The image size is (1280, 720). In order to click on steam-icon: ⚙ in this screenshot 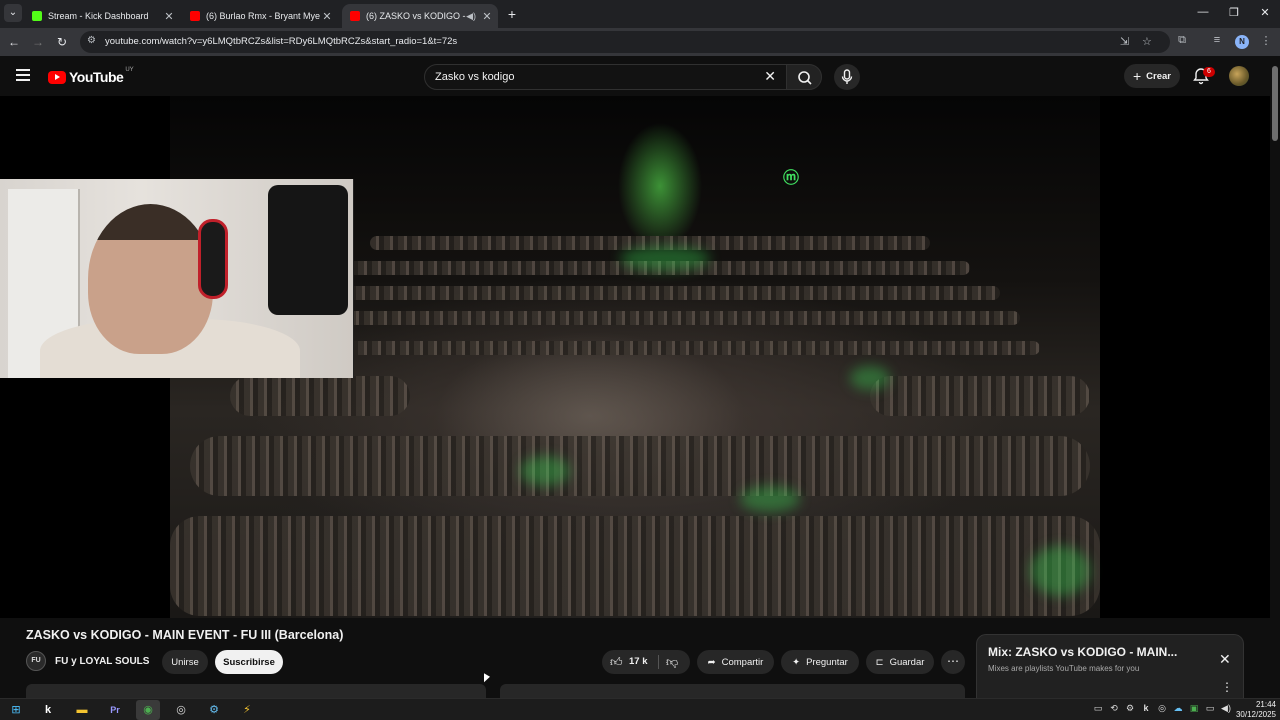, I will do `click(214, 710)`.